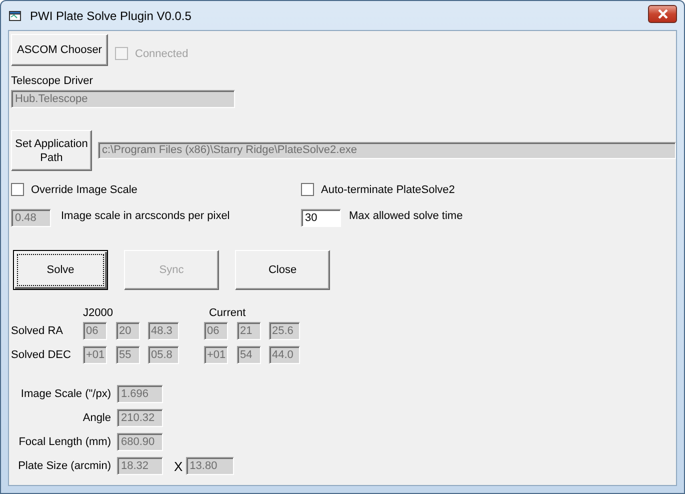 Image resolution: width=685 pixels, height=494 pixels. Describe the element at coordinates (388, 190) in the screenshot. I see `checkbox-label: Auto-terminate PlateSolve2` at that location.